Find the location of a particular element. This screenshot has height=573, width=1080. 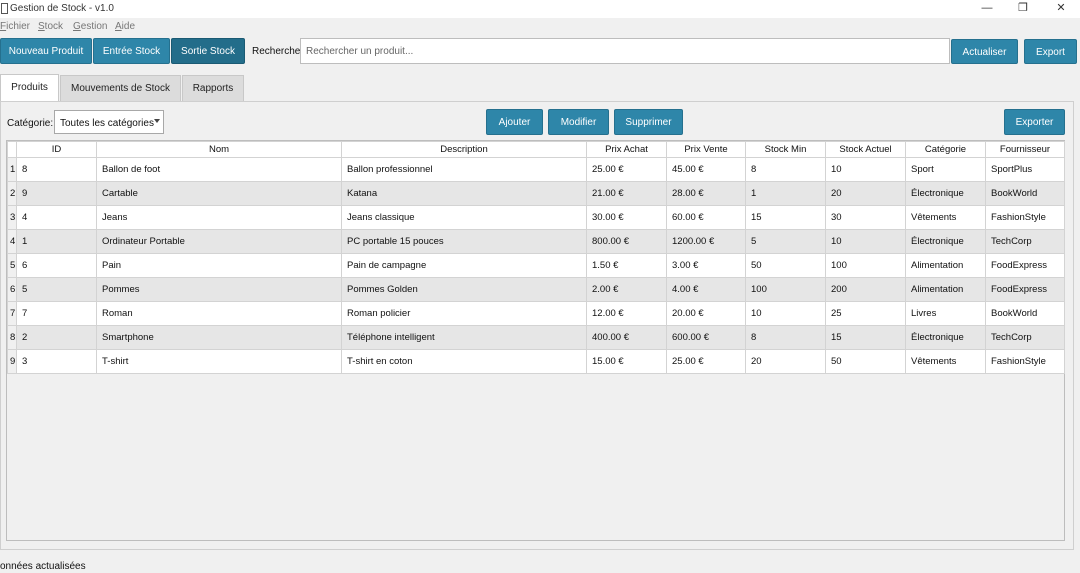

table-cell: 9 is located at coordinates (56, 193).